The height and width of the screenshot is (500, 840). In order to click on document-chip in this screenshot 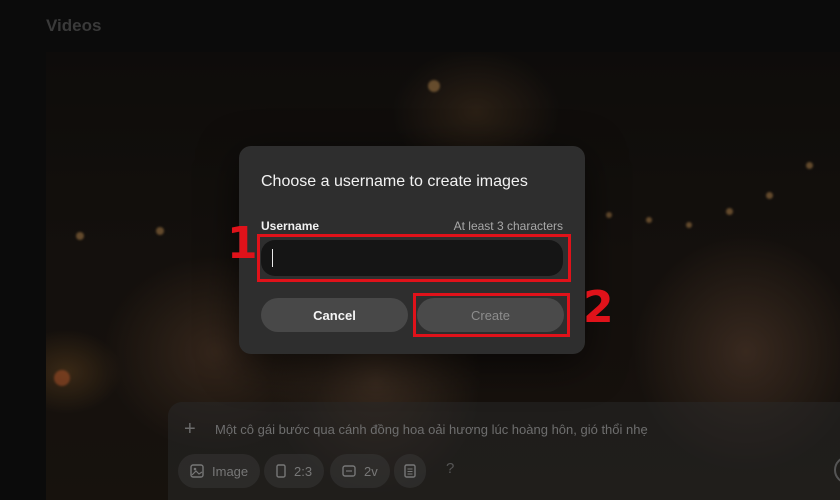, I will do `click(410, 471)`.